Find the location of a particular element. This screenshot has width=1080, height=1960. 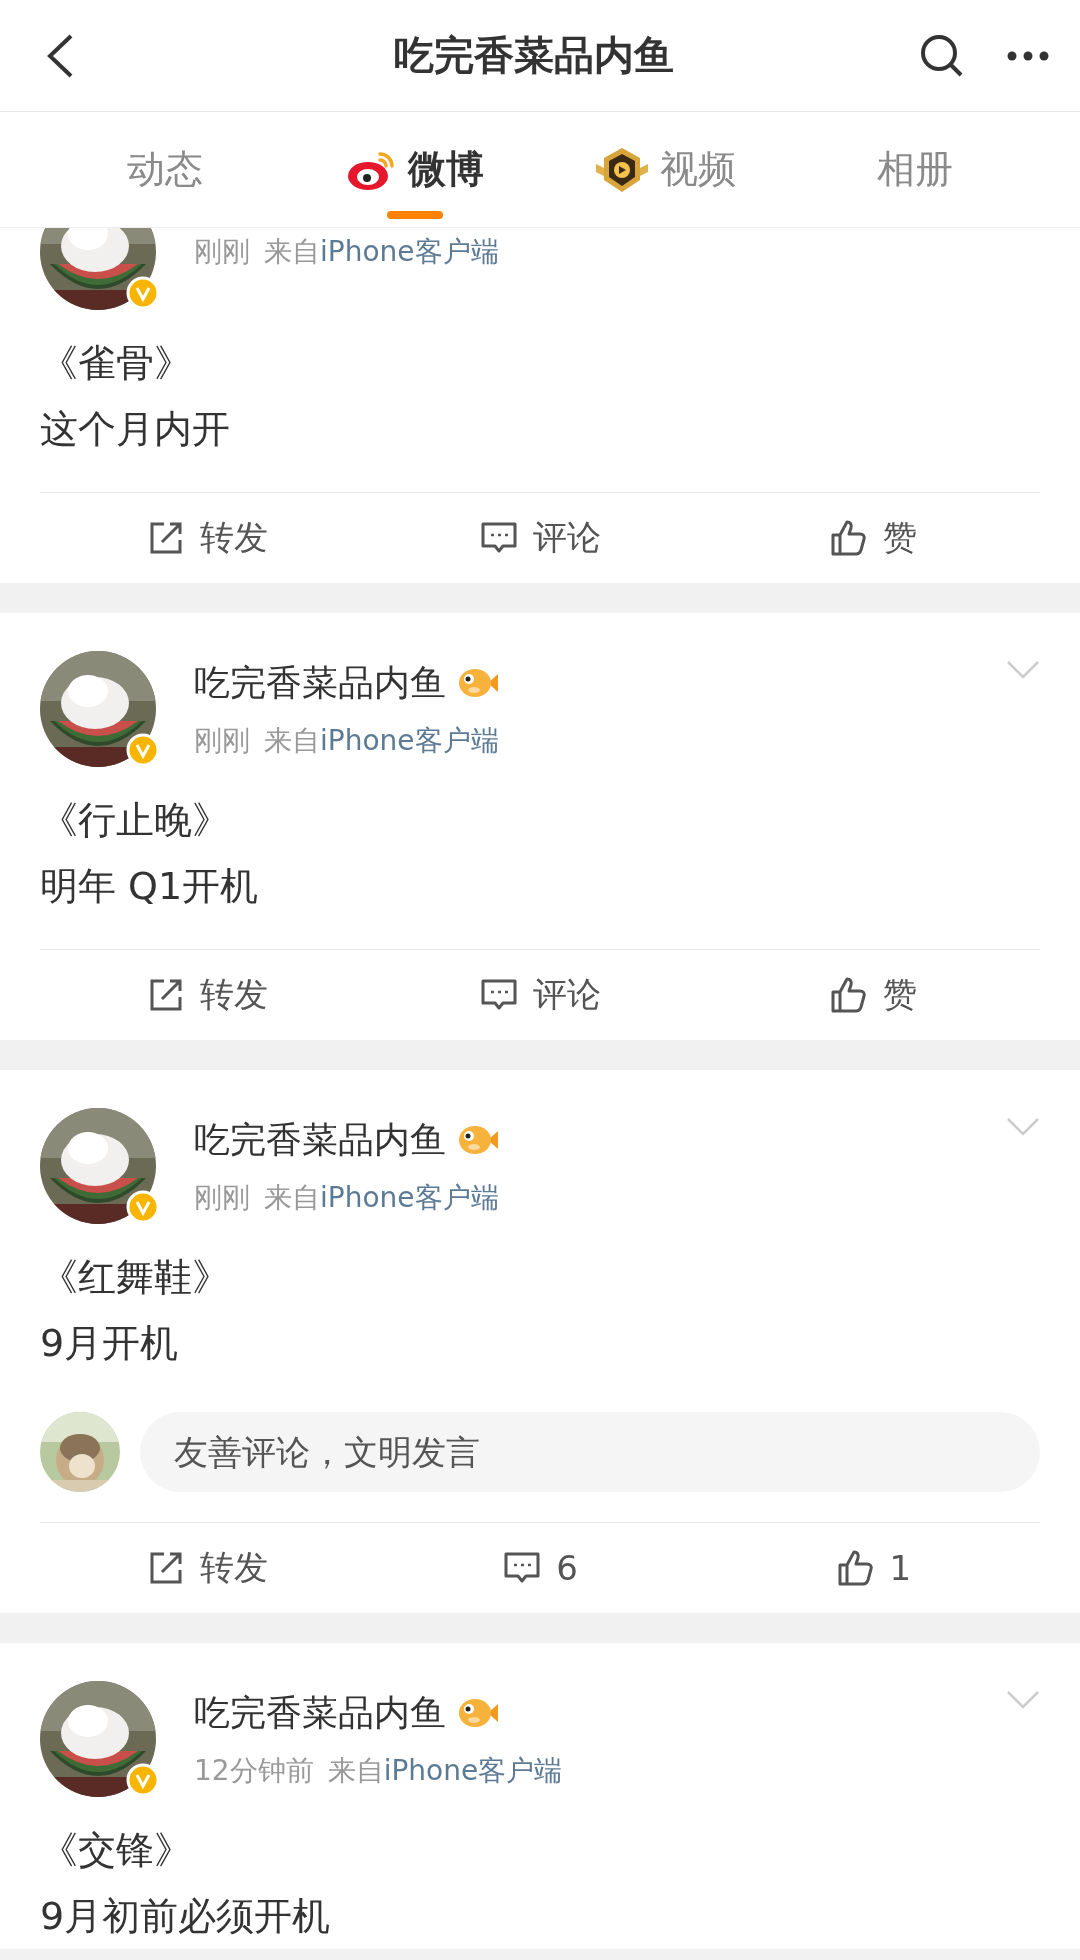

more-icon is located at coordinates (1028, 55).